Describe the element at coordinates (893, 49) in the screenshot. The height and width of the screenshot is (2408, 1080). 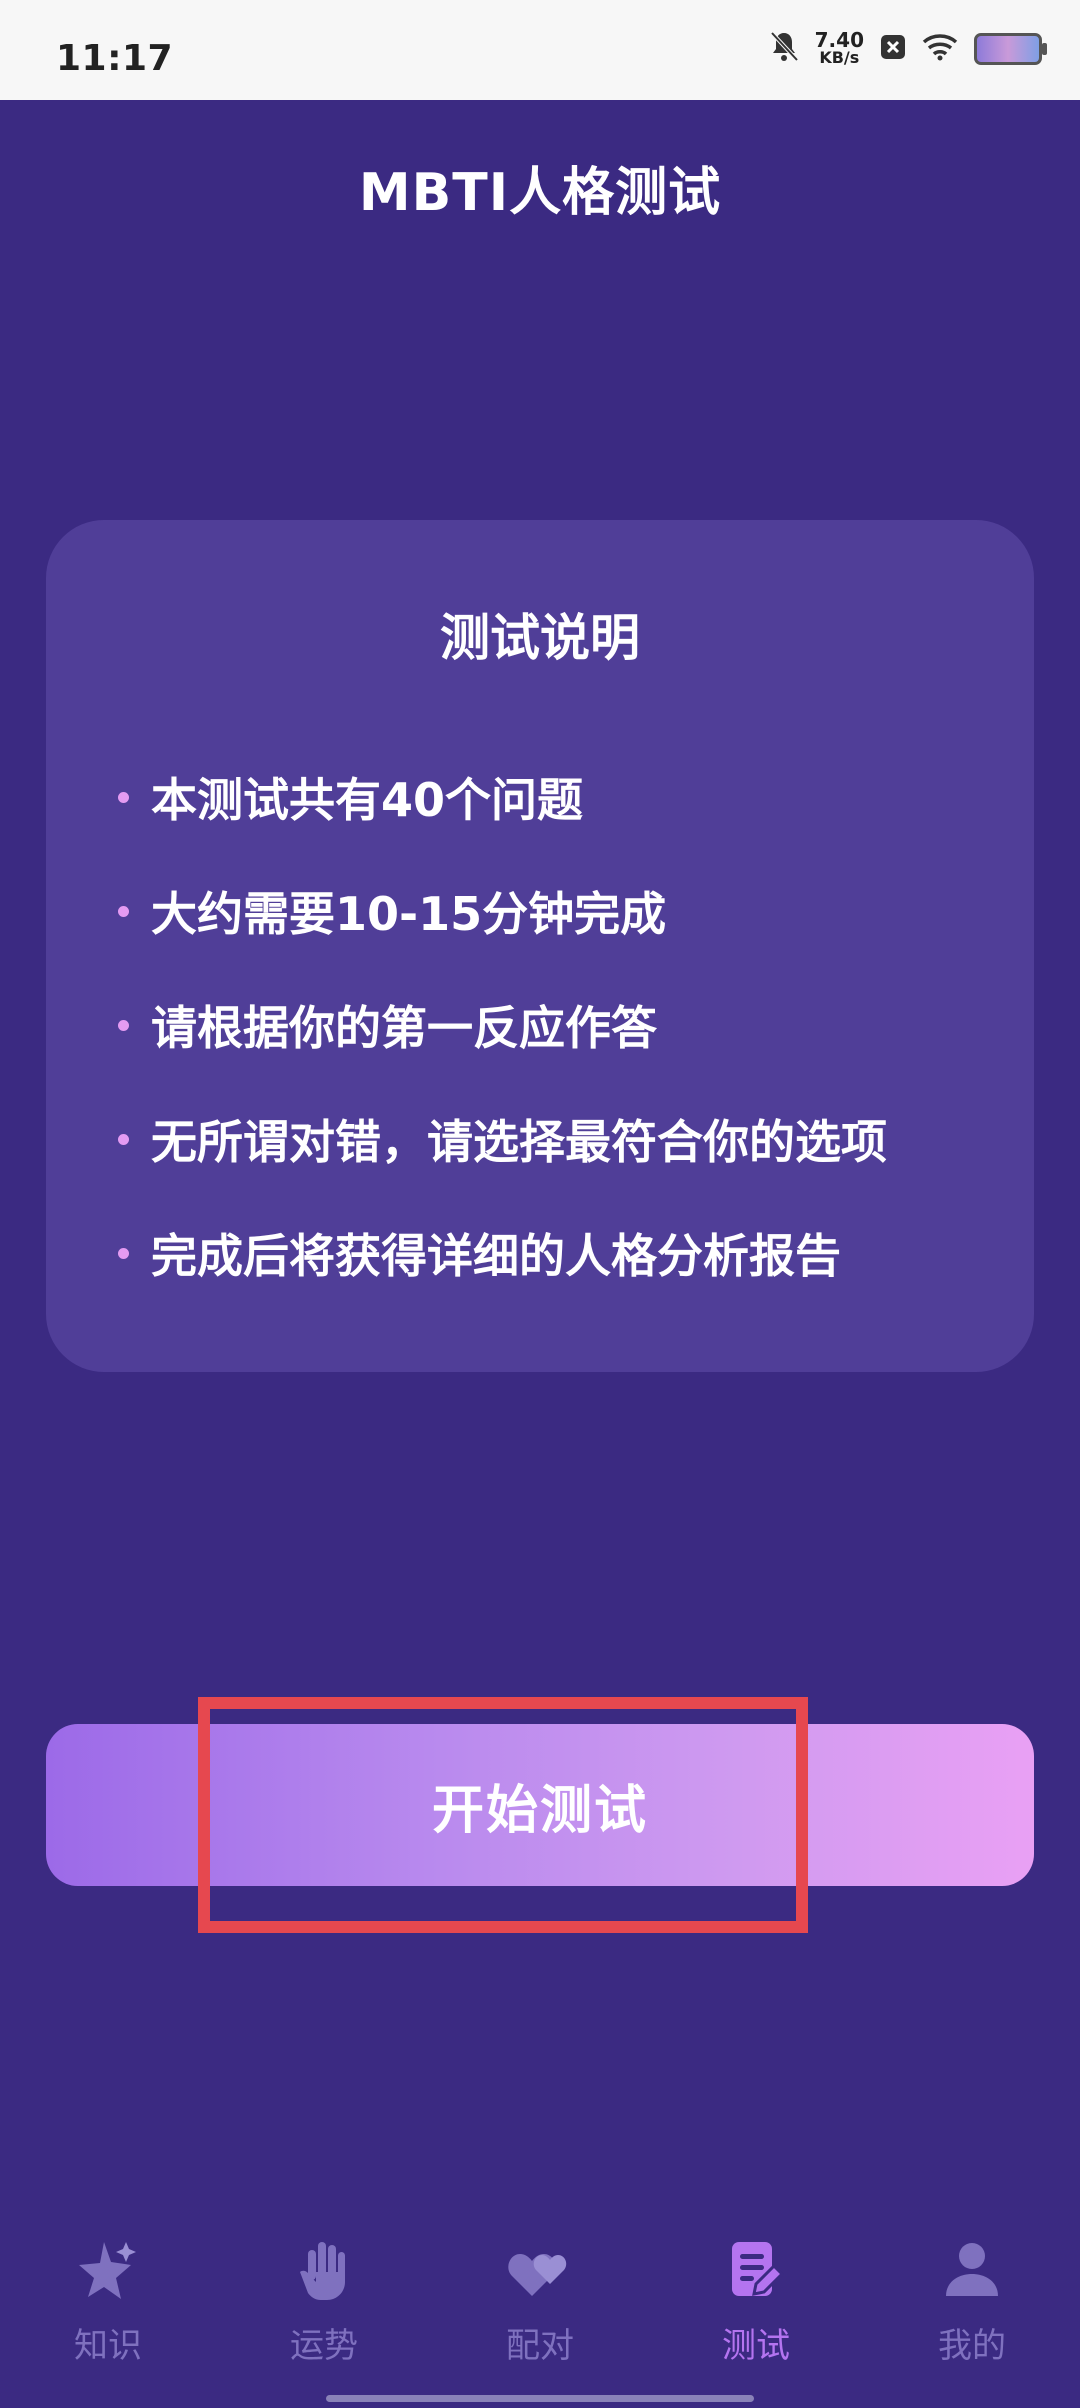
I see `close-badge-icon` at that location.